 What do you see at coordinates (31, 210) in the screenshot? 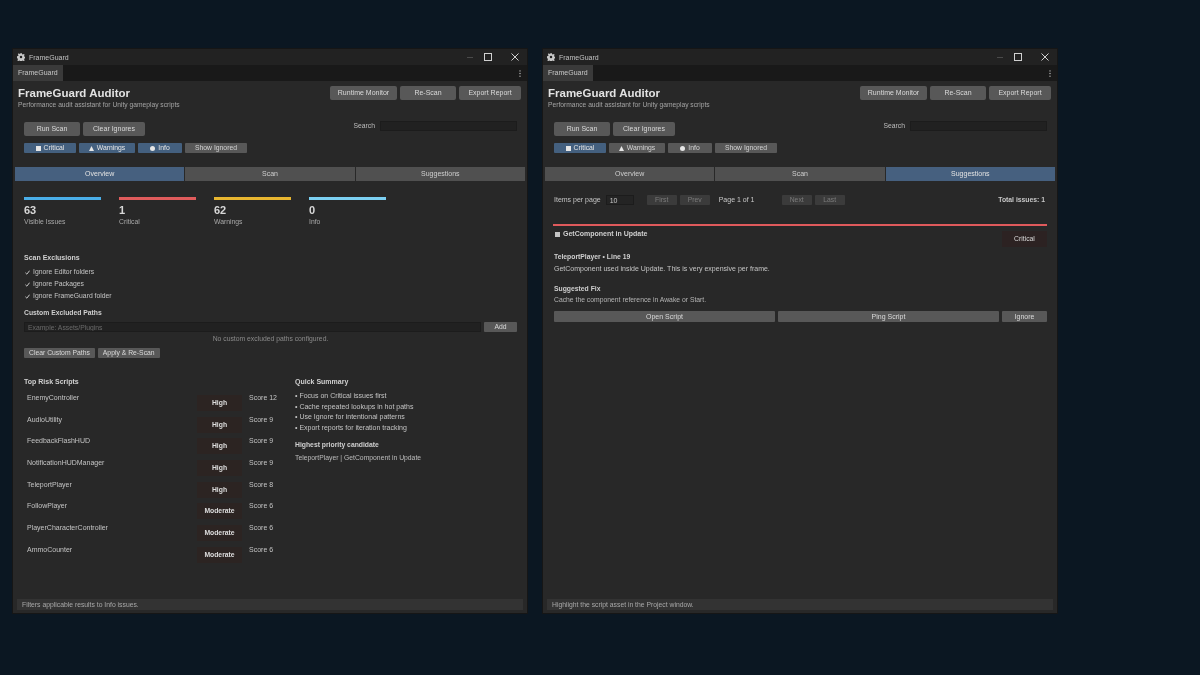
I see `stat-value: 63` at bounding box center [31, 210].